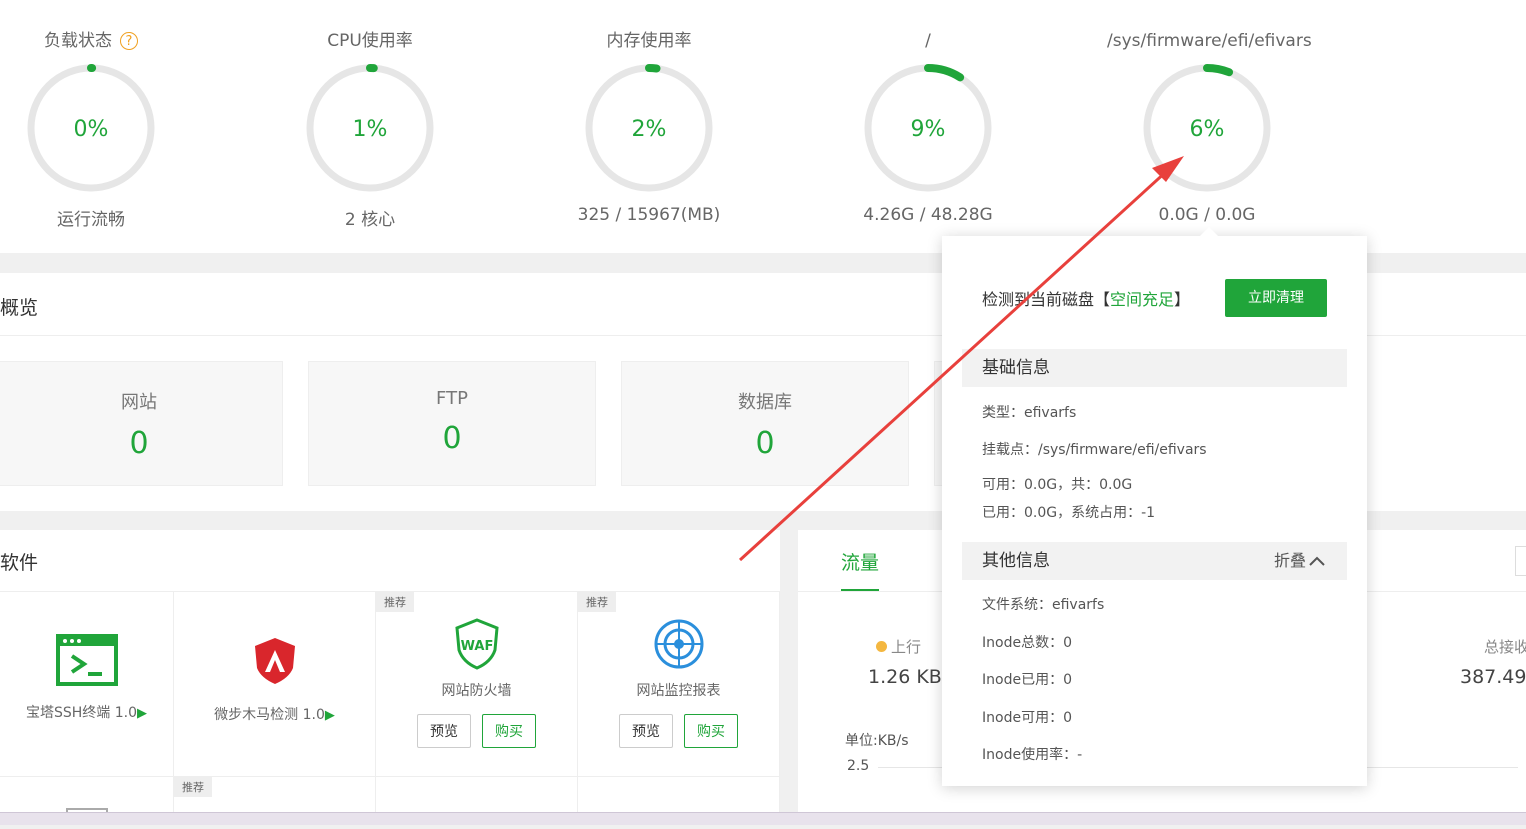 The height and width of the screenshot is (829, 1526). What do you see at coordinates (1069, 513) in the screenshot?
I see `disk-used: 已用：0.0G，系统占用：-1` at bounding box center [1069, 513].